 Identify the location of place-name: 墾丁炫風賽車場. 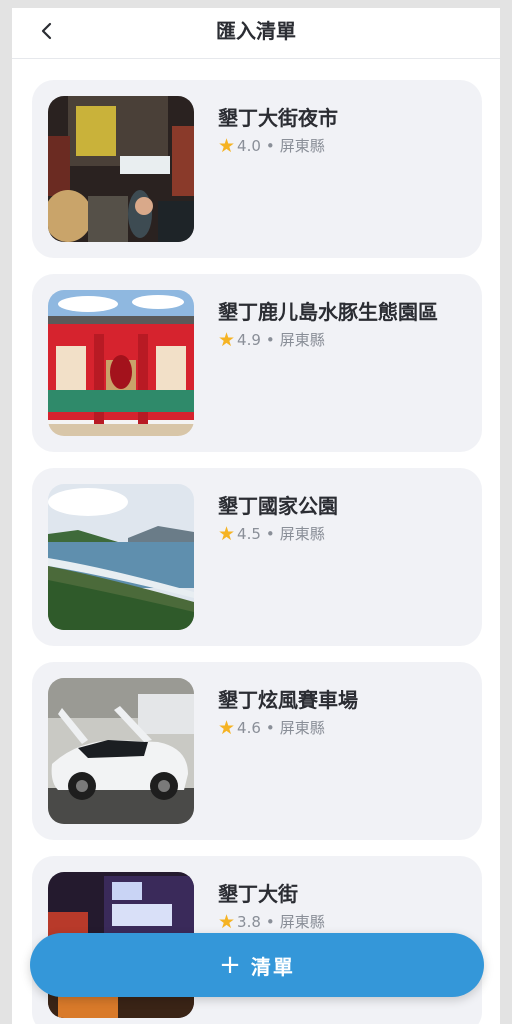
(288, 700).